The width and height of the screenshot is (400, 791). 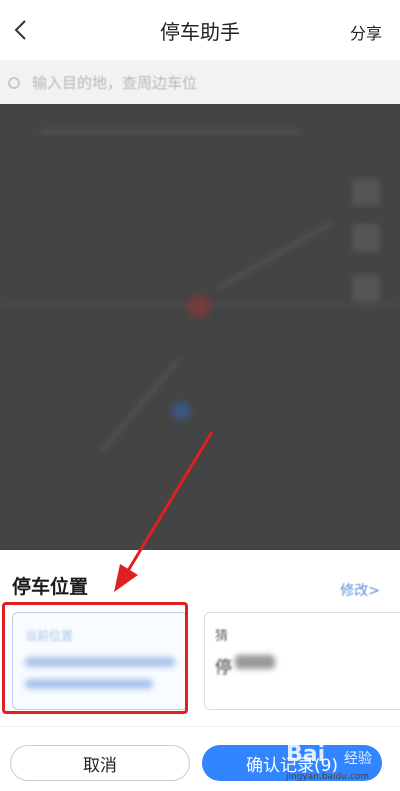 I want to click on current-location-icon, so click(x=181, y=411).